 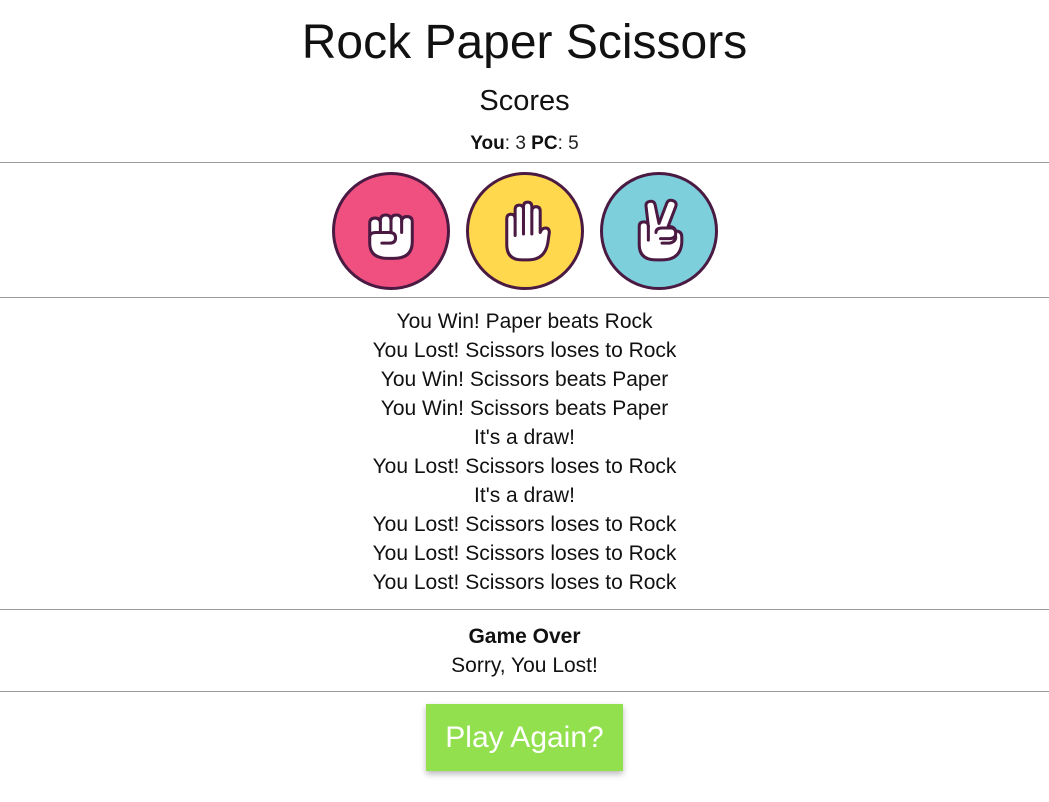 I want to click on player-score-label: You, so click(x=487, y=143).